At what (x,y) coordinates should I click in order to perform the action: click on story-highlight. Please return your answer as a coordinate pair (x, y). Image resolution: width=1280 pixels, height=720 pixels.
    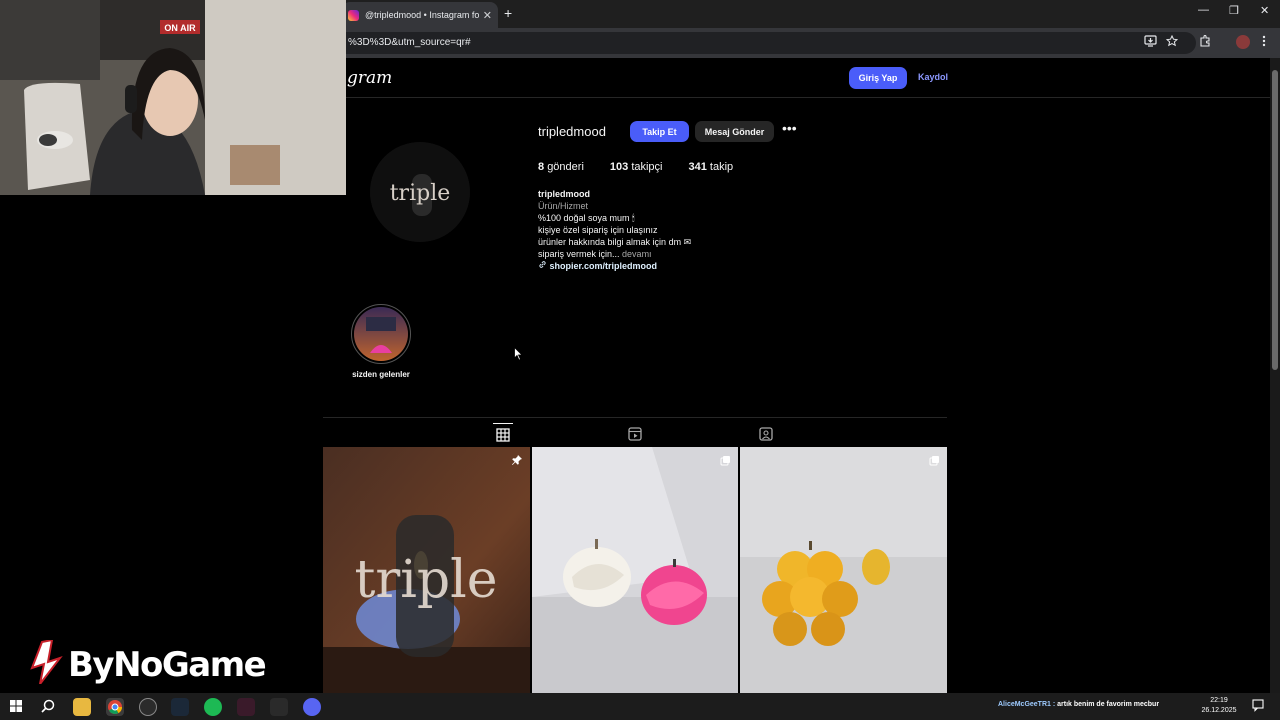
    Looking at the image, I should click on (381, 334).